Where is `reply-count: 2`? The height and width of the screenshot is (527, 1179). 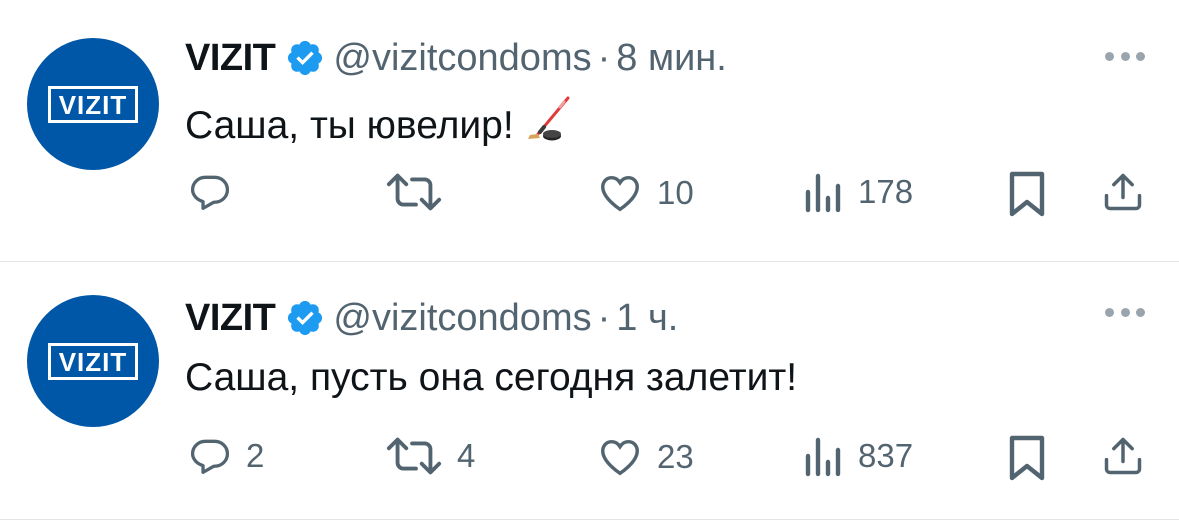
reply-count: 2 is located at coordinates (255, 455).